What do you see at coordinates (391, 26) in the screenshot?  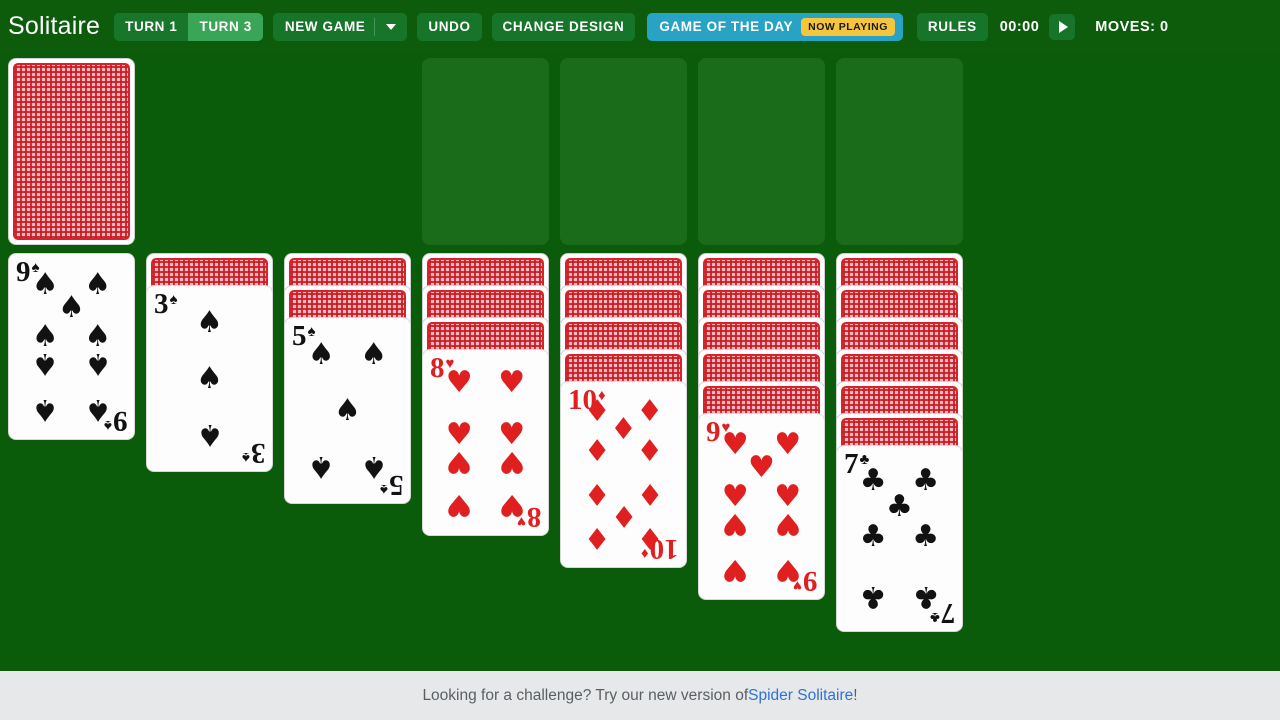 I see `chevron-down-icon` at bounding box center [391, 26].